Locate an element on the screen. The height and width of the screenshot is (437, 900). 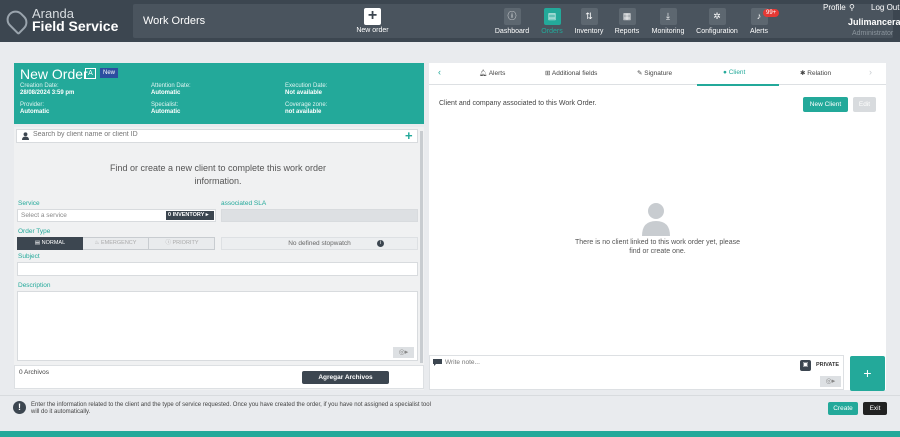
coverage-zone-value: not available is located at coordinates (303, 112).